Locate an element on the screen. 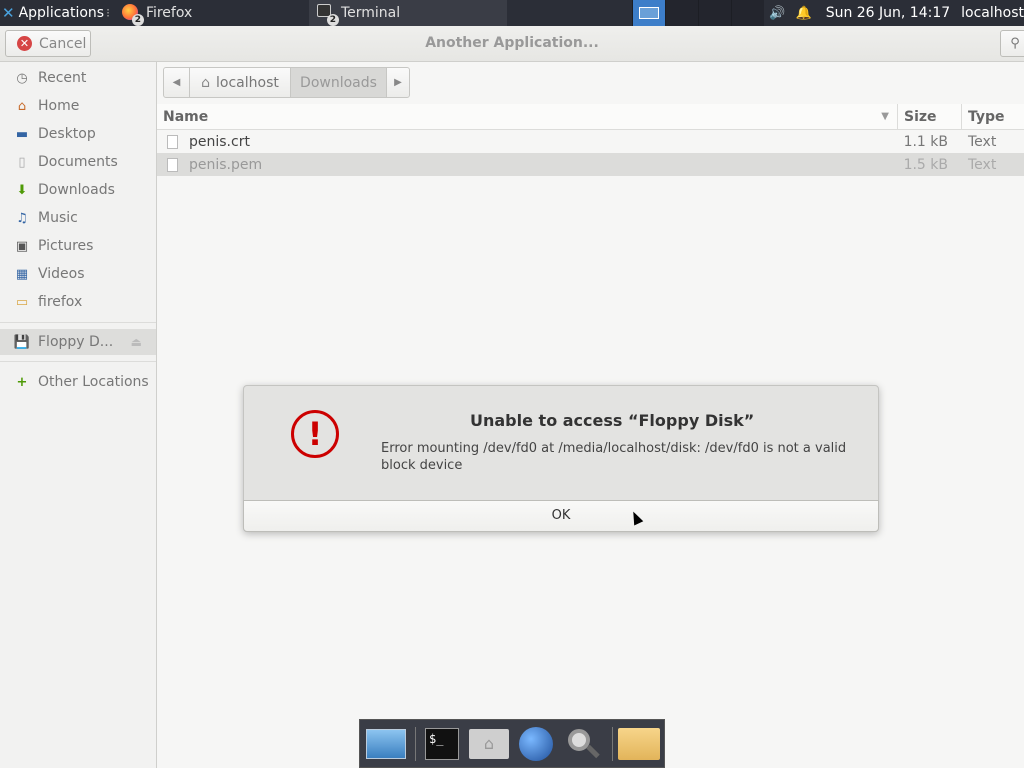  path-current-button: Downloads is located at coordinates (339, 82).